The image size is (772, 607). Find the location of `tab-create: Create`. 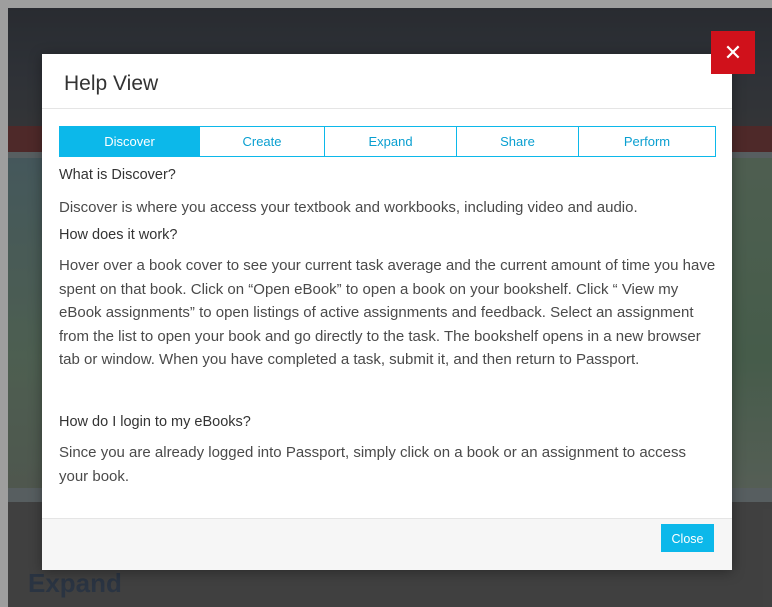

tab-create: Create is located at coordinates (262, 141).